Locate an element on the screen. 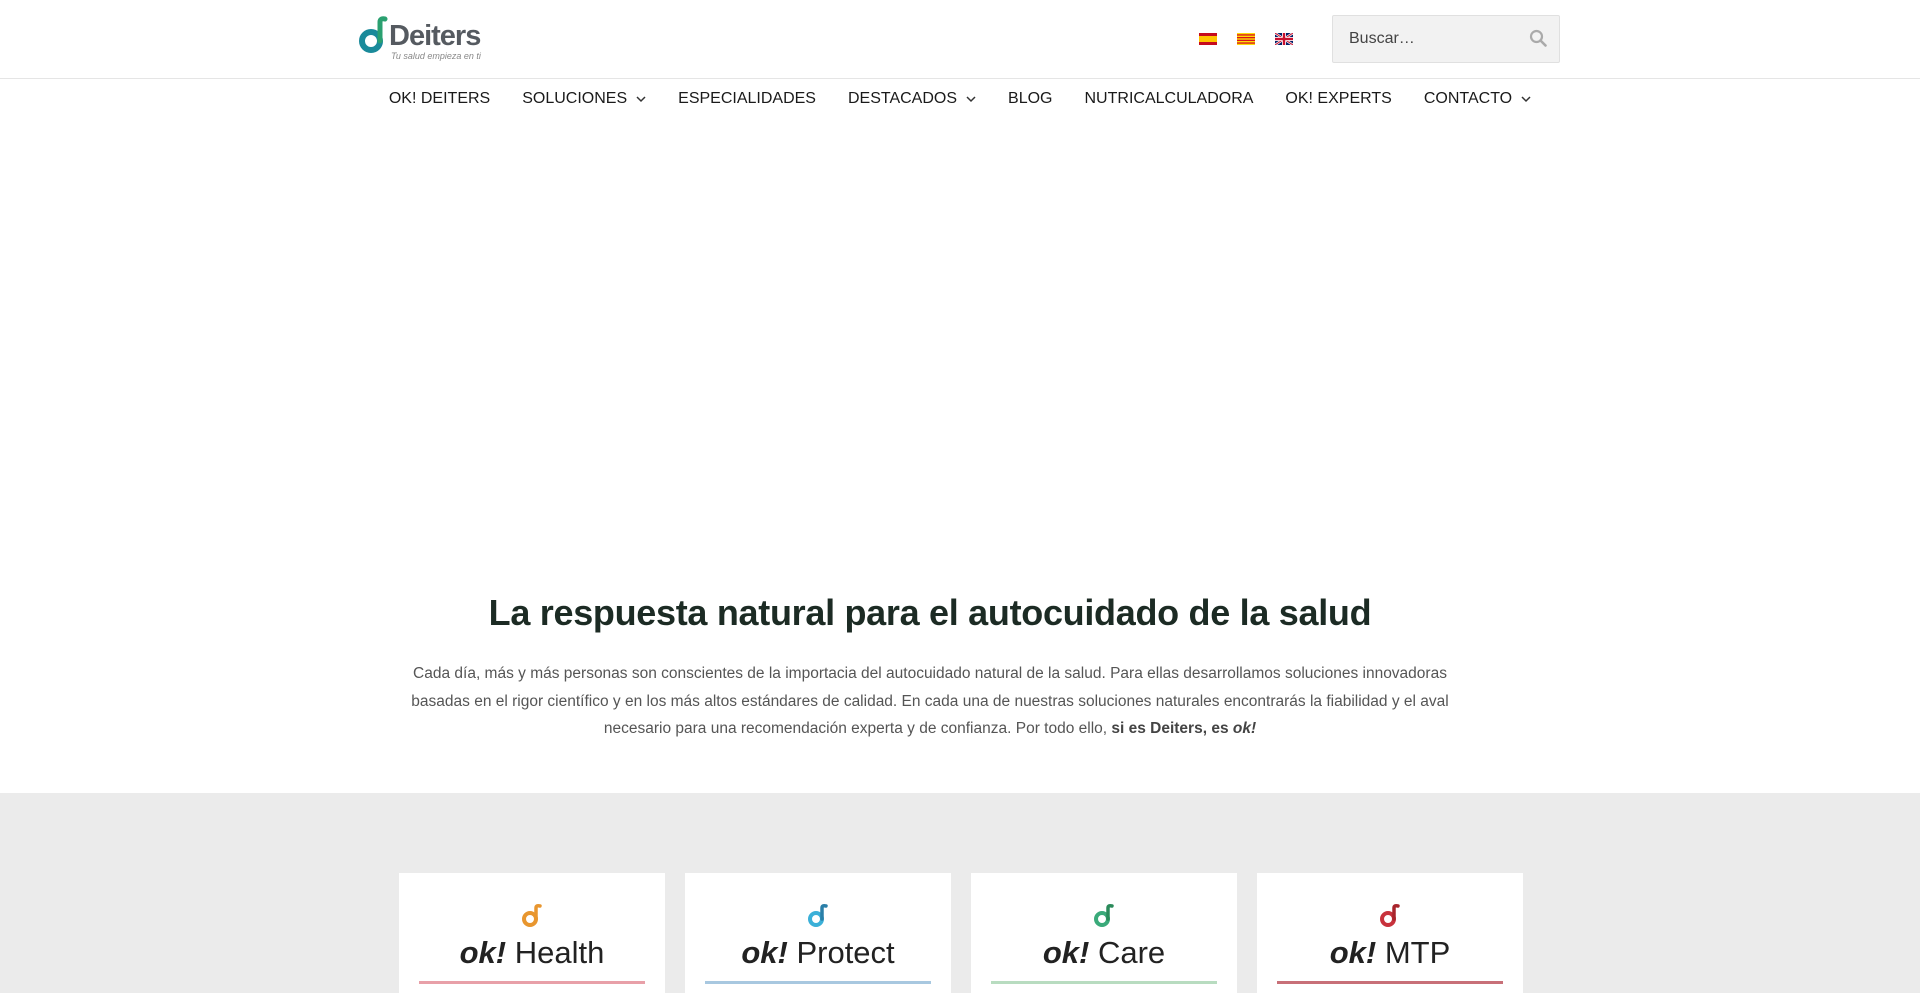  card-ok-health: ok! Health is located at coordinates (532, 933).